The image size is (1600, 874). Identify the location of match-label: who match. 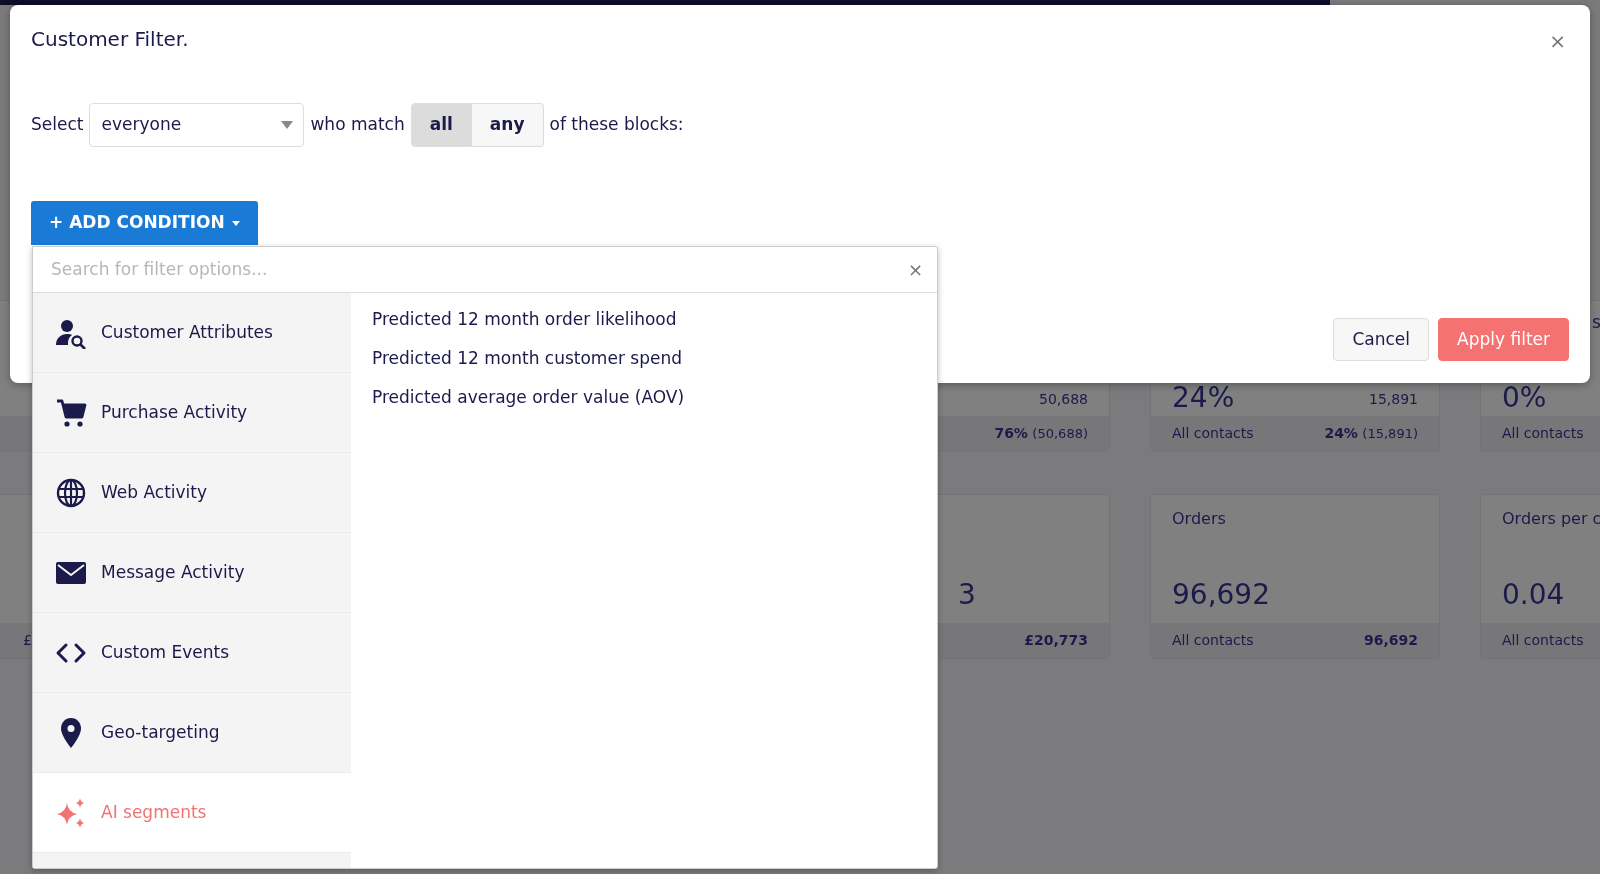
(357, 125).